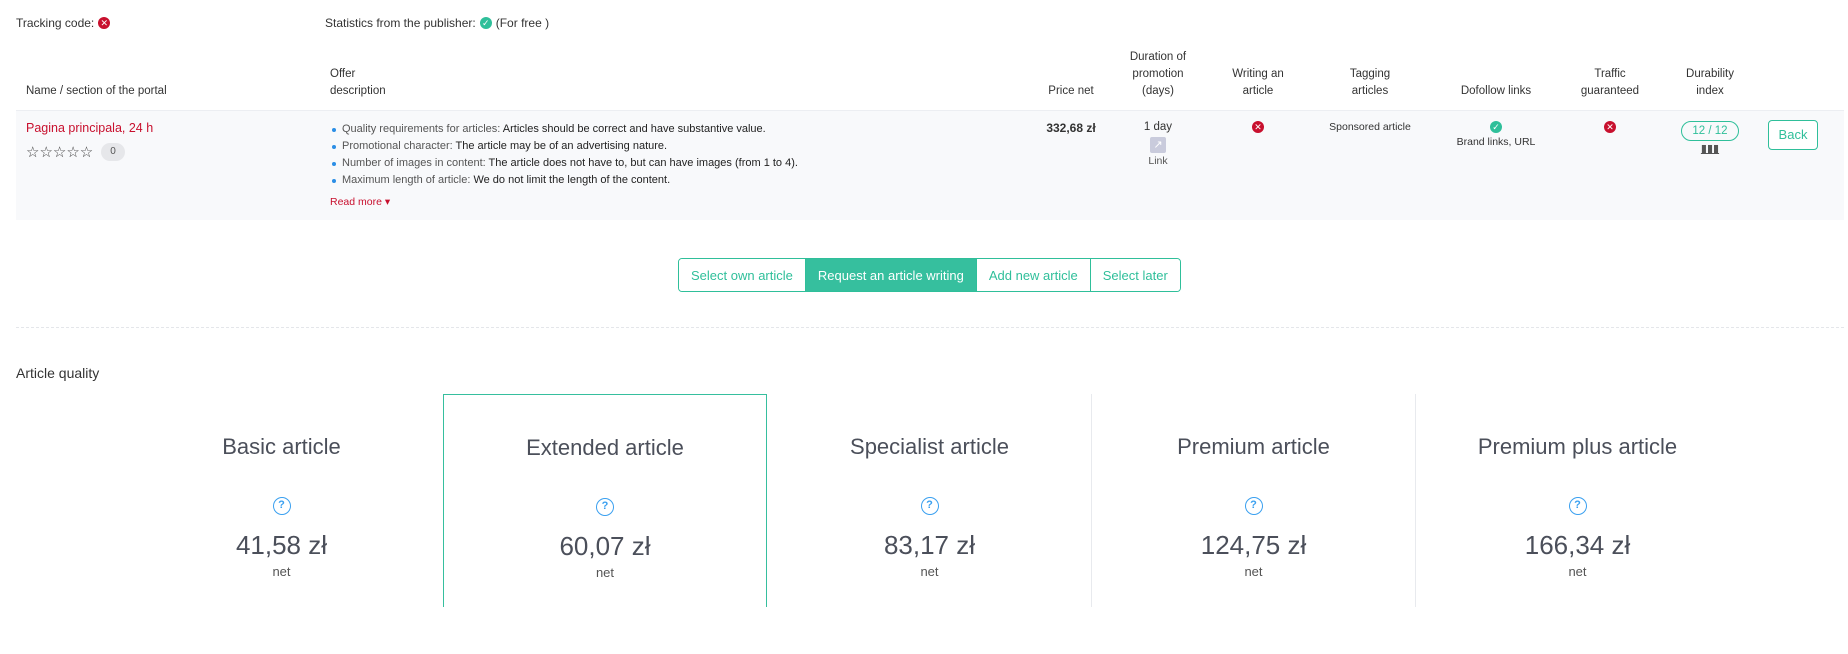  I want to click on statistics-label: Statistics from the publisher:, so click(400, 23).